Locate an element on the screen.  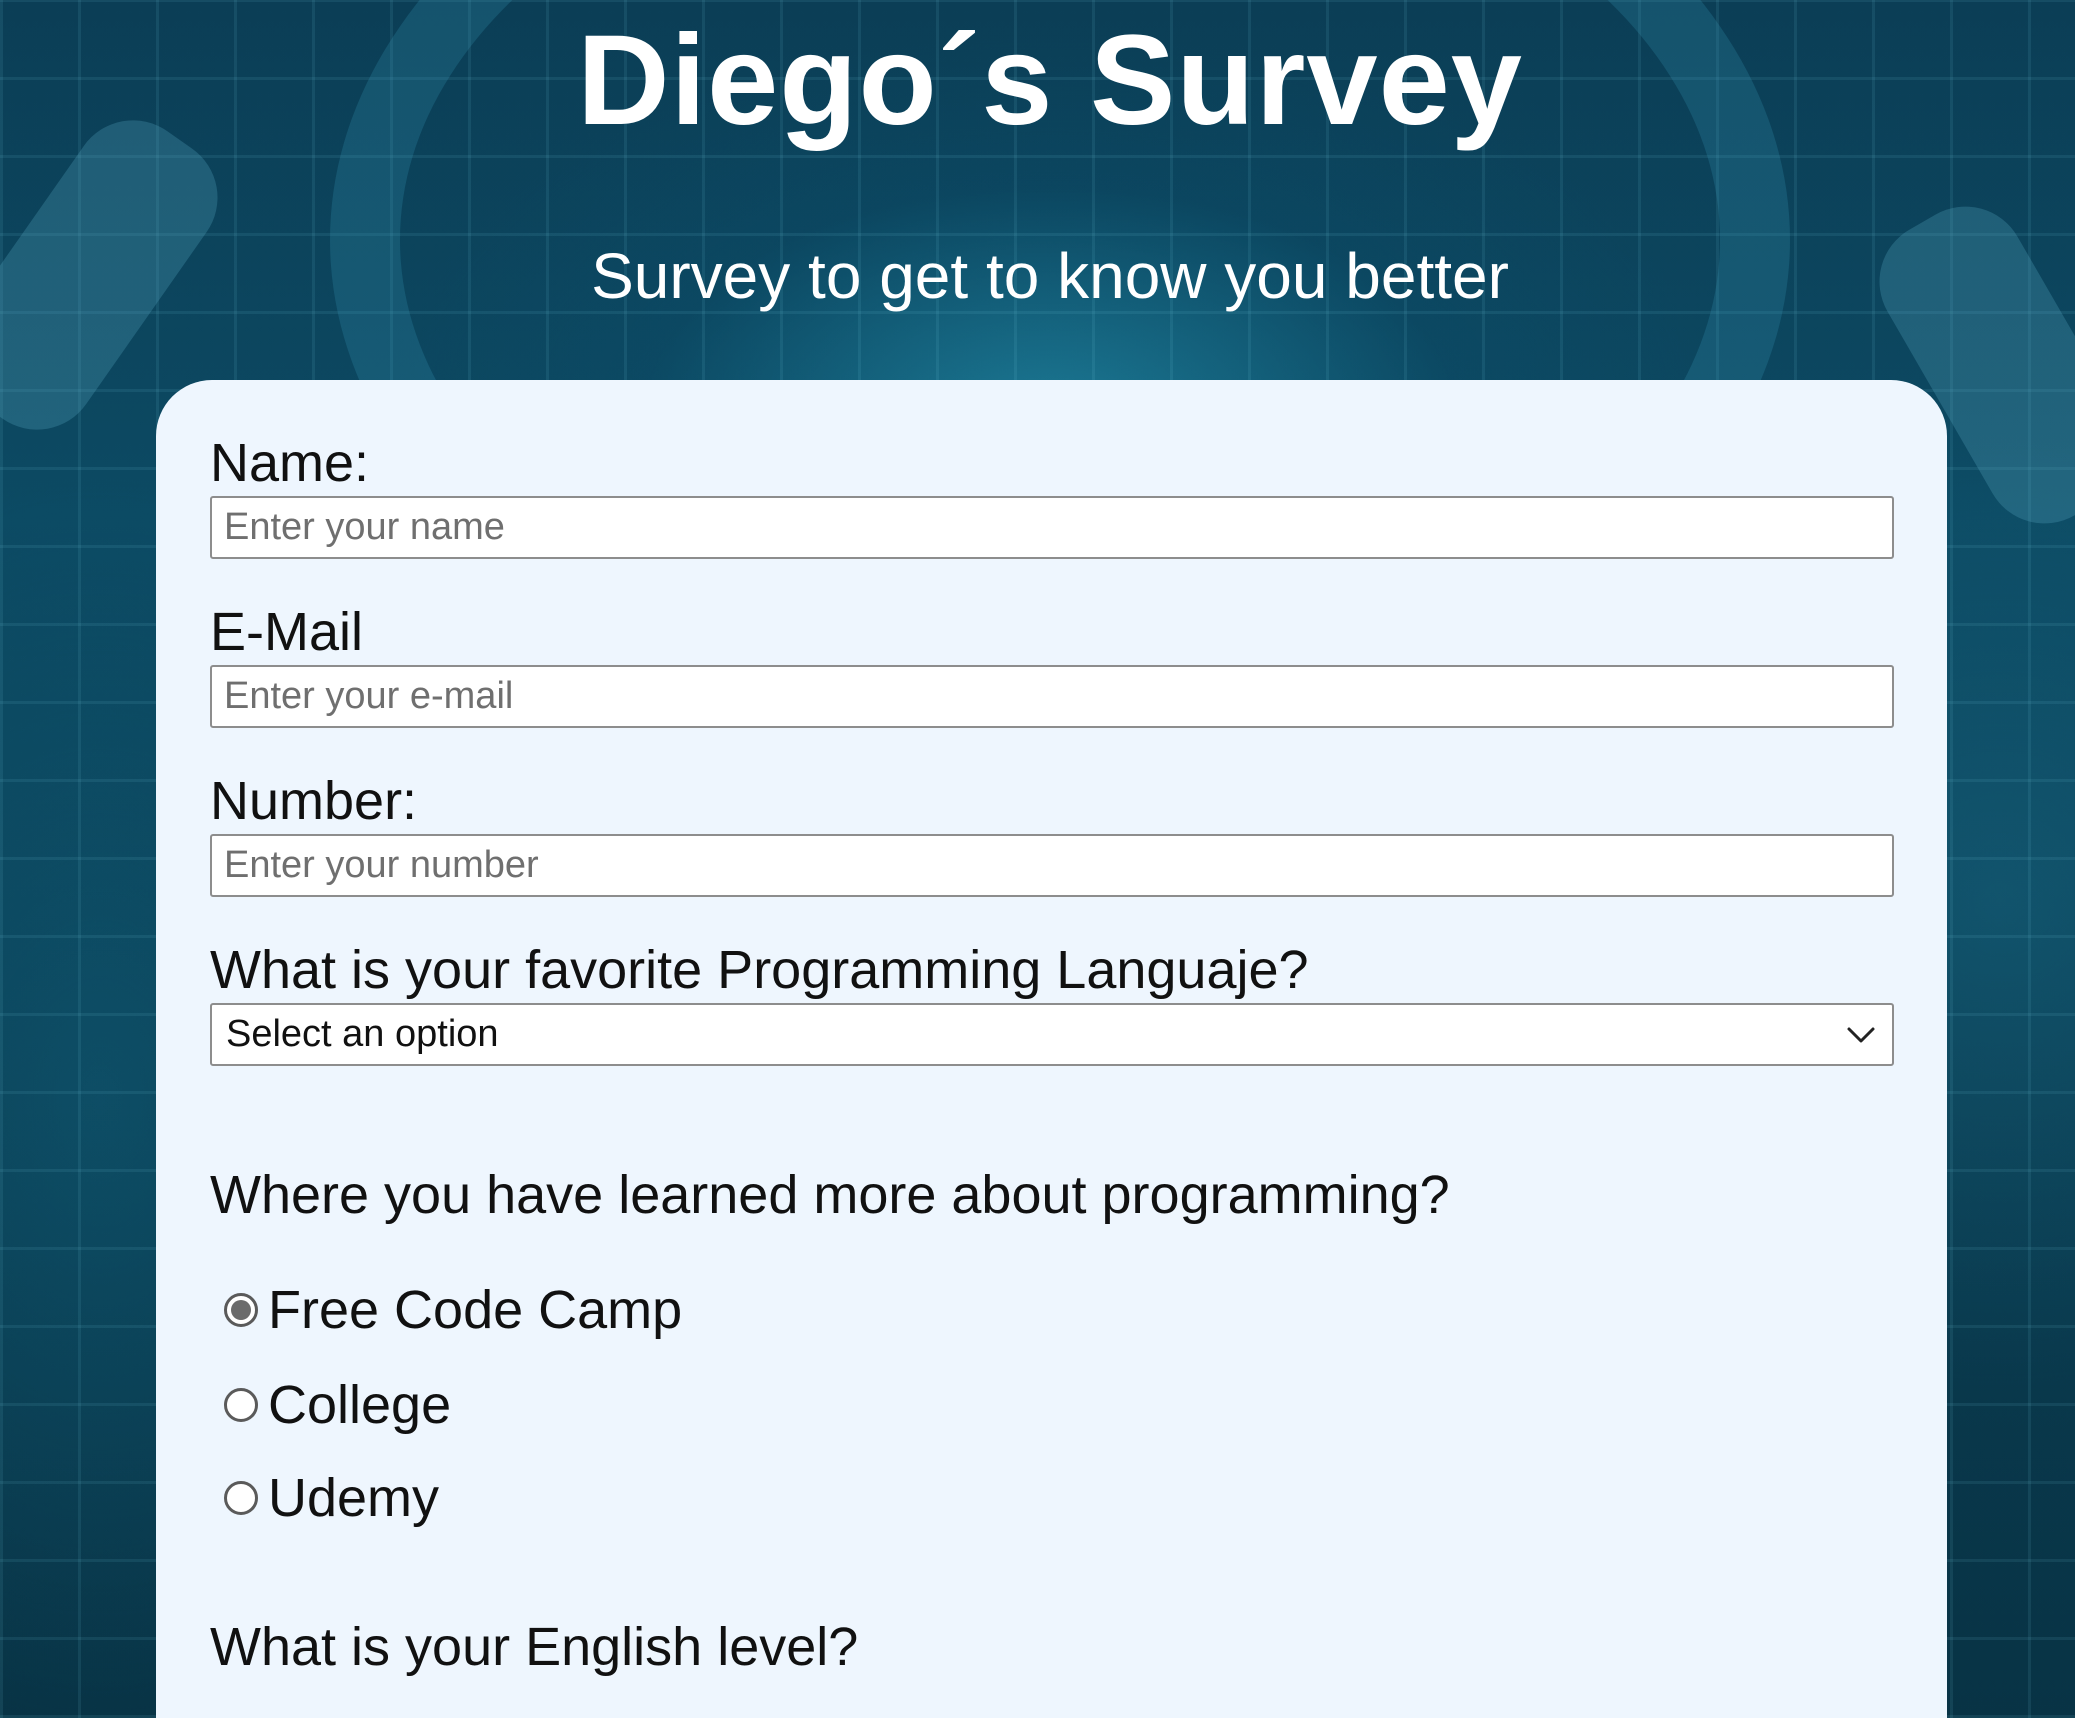
name-input is located at coordinates (1052, 527).